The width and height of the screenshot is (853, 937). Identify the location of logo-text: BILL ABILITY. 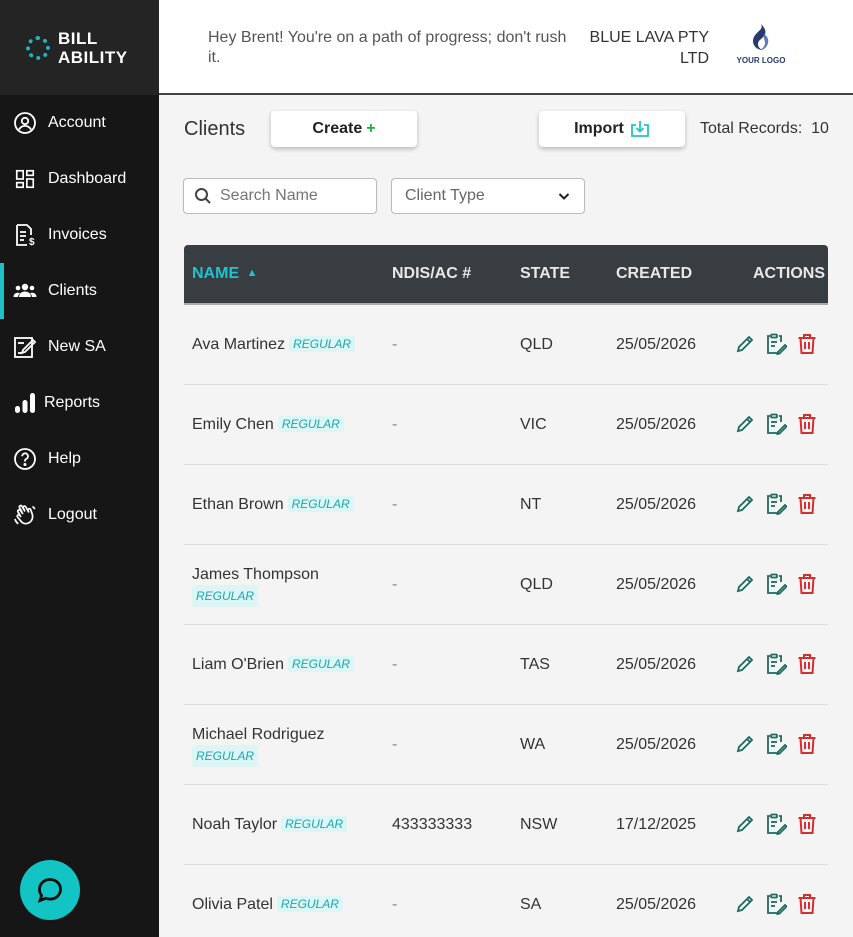
(93, 48).